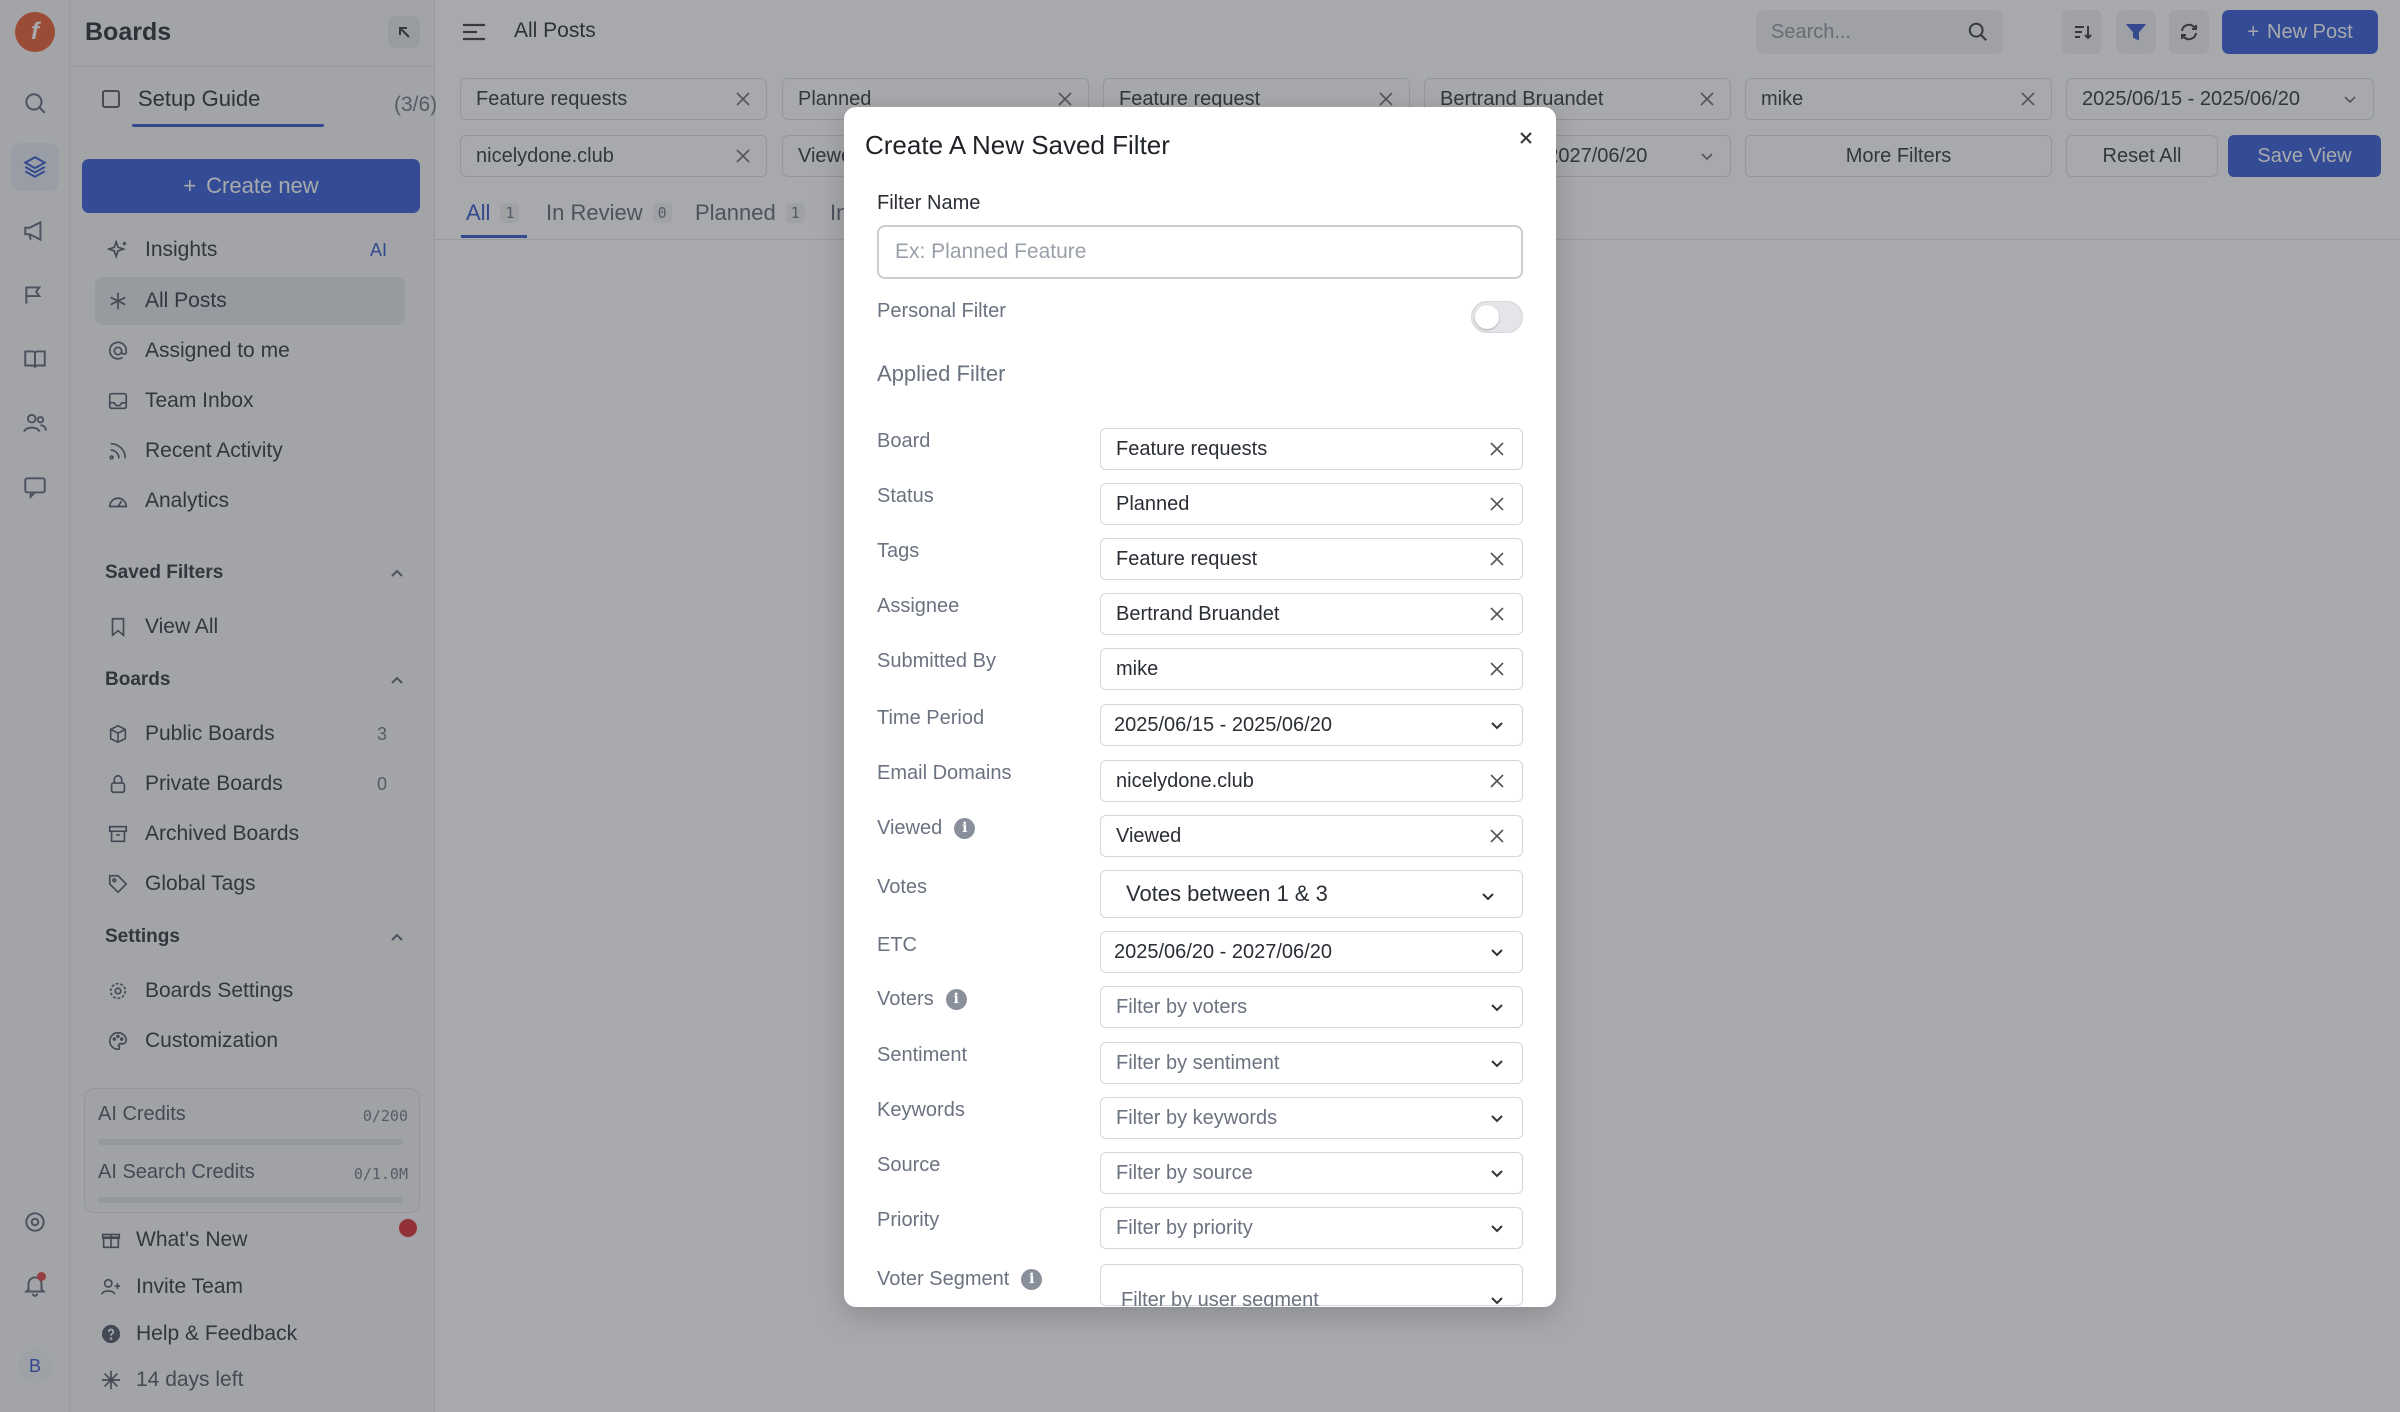 The image size is (2400, 1412). What do you see at coordinates (904, 441) in the screenshot?
I see `field-label-board: Board` at bounding box center [904, 441].